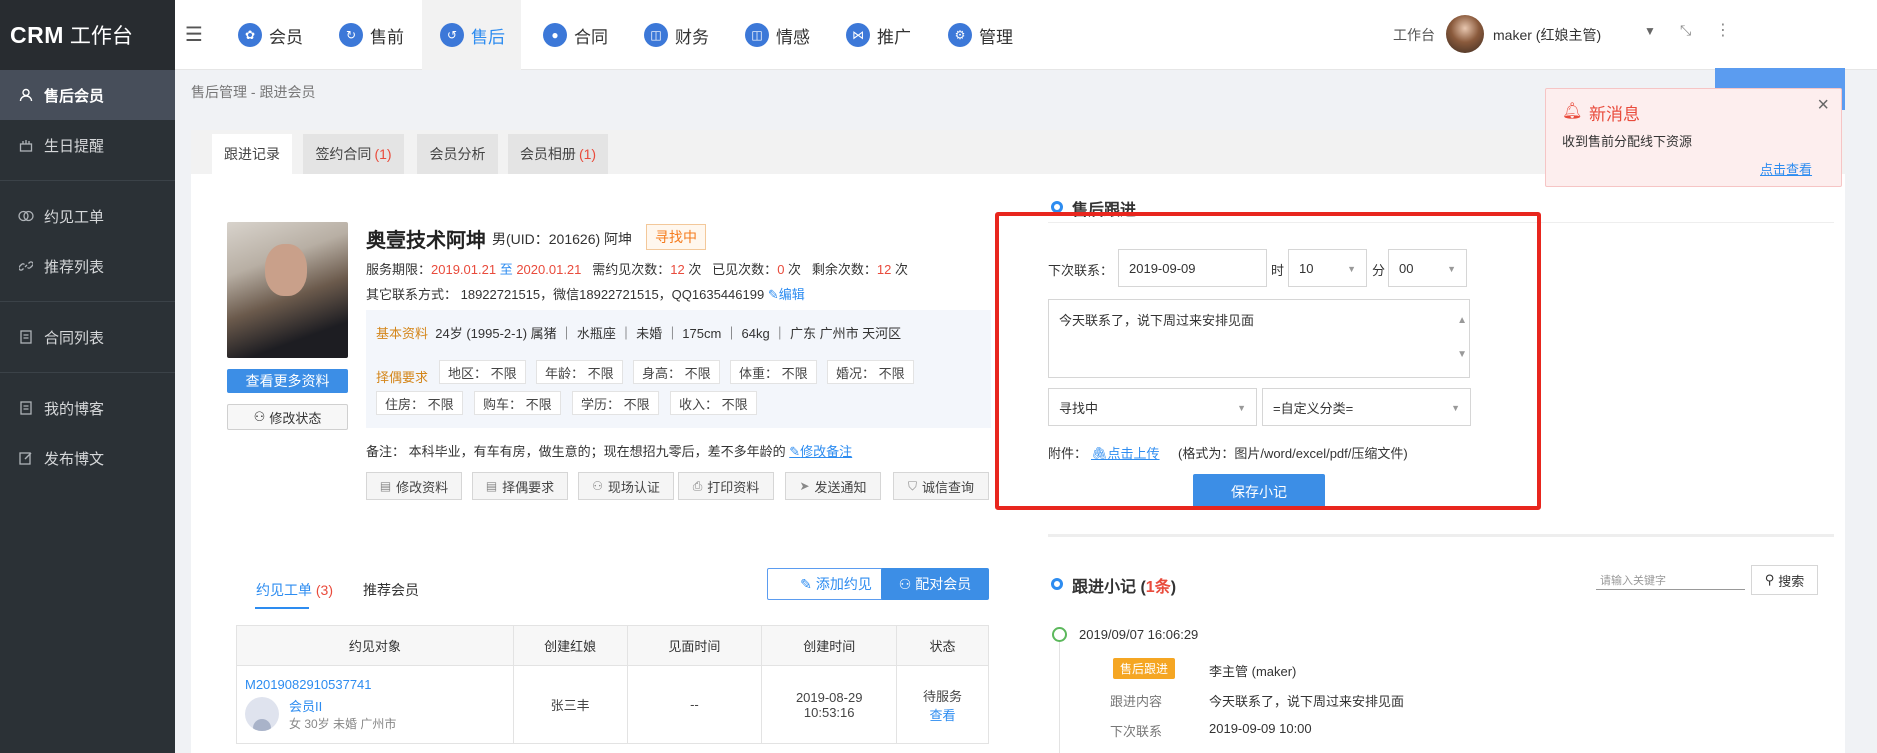 The image size is (1877, 753). What do you see at coordinates (840, 487) in the screenshot?
I see `button-label: 发送通知` at bounding box center [840, 487].